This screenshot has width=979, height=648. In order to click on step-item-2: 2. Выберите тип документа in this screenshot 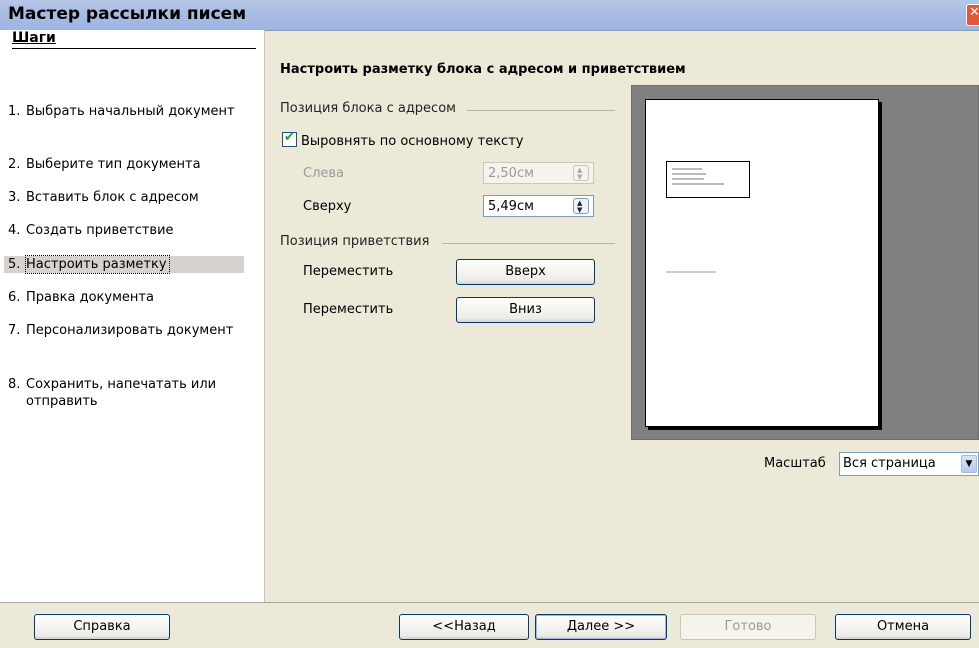, I will do `click(126, 164)`.